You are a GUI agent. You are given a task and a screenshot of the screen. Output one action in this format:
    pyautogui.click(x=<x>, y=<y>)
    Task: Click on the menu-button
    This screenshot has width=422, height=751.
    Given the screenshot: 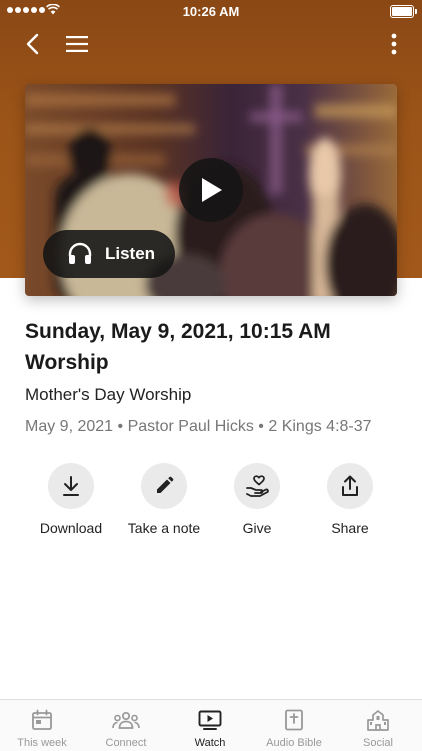 What is the action you would take?
    pyautogui.click(x=77, y=44)
    